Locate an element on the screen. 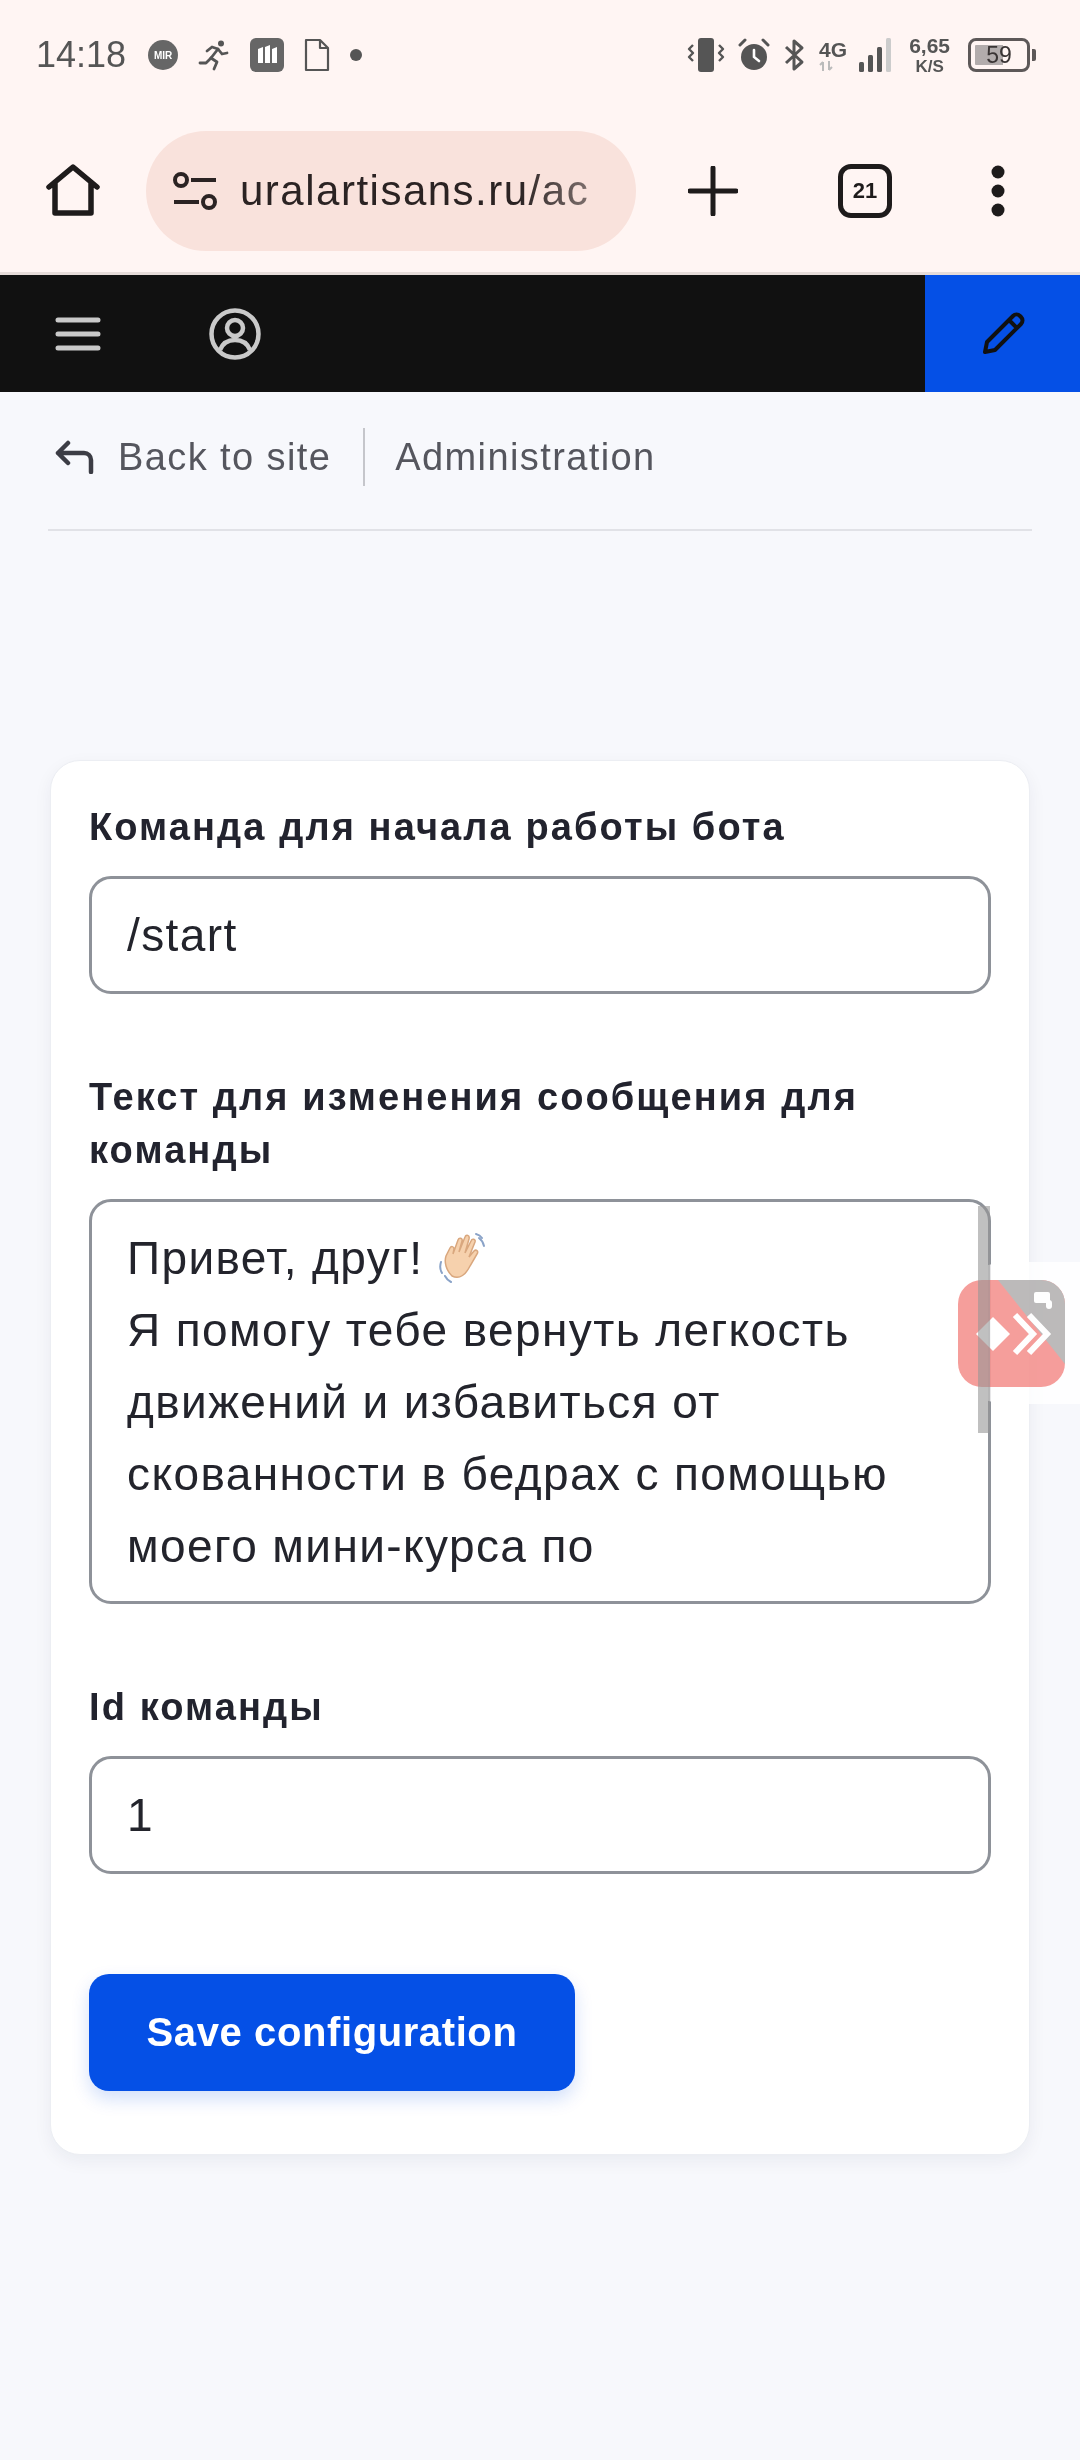 The width and height of the screenshot is (1080, 2460). speed-unit-text: K/S is located at coordinates (929, 66).